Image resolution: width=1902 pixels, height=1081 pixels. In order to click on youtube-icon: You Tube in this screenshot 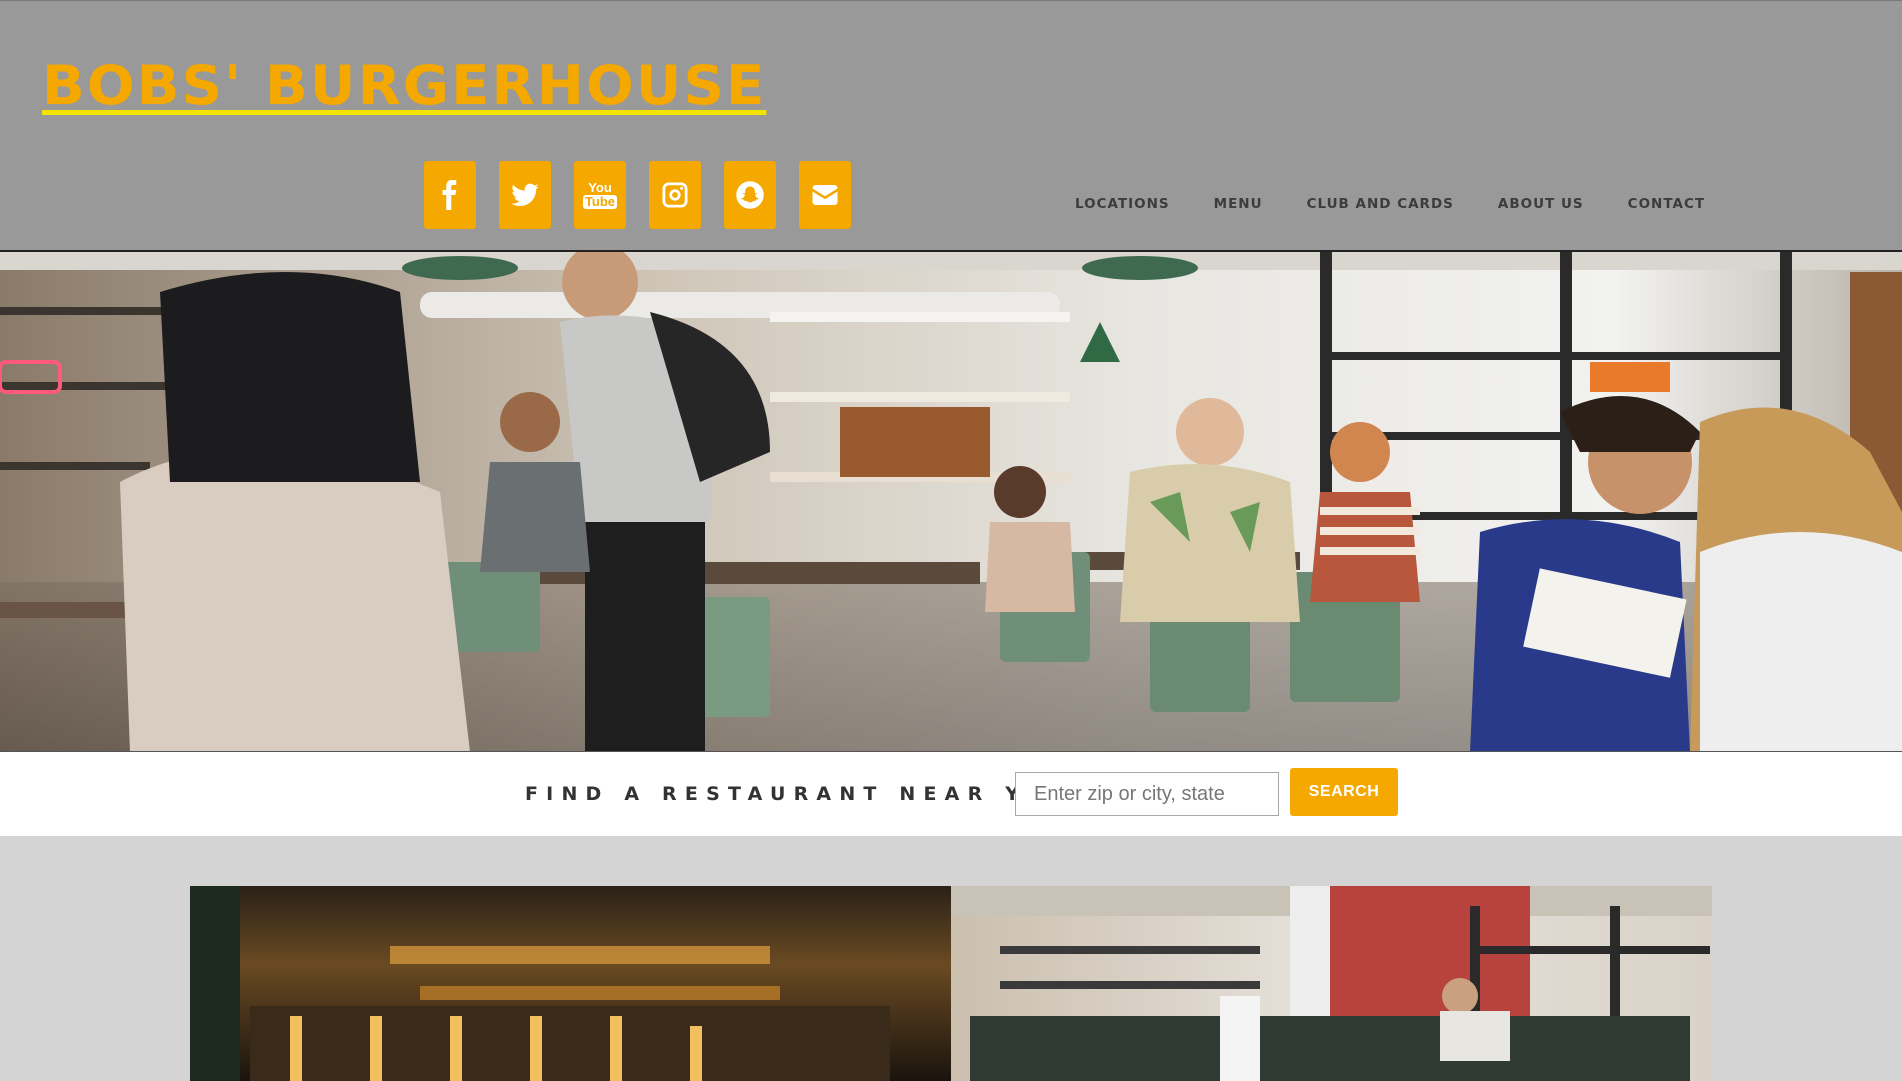, I will do `click(600, 194)`.